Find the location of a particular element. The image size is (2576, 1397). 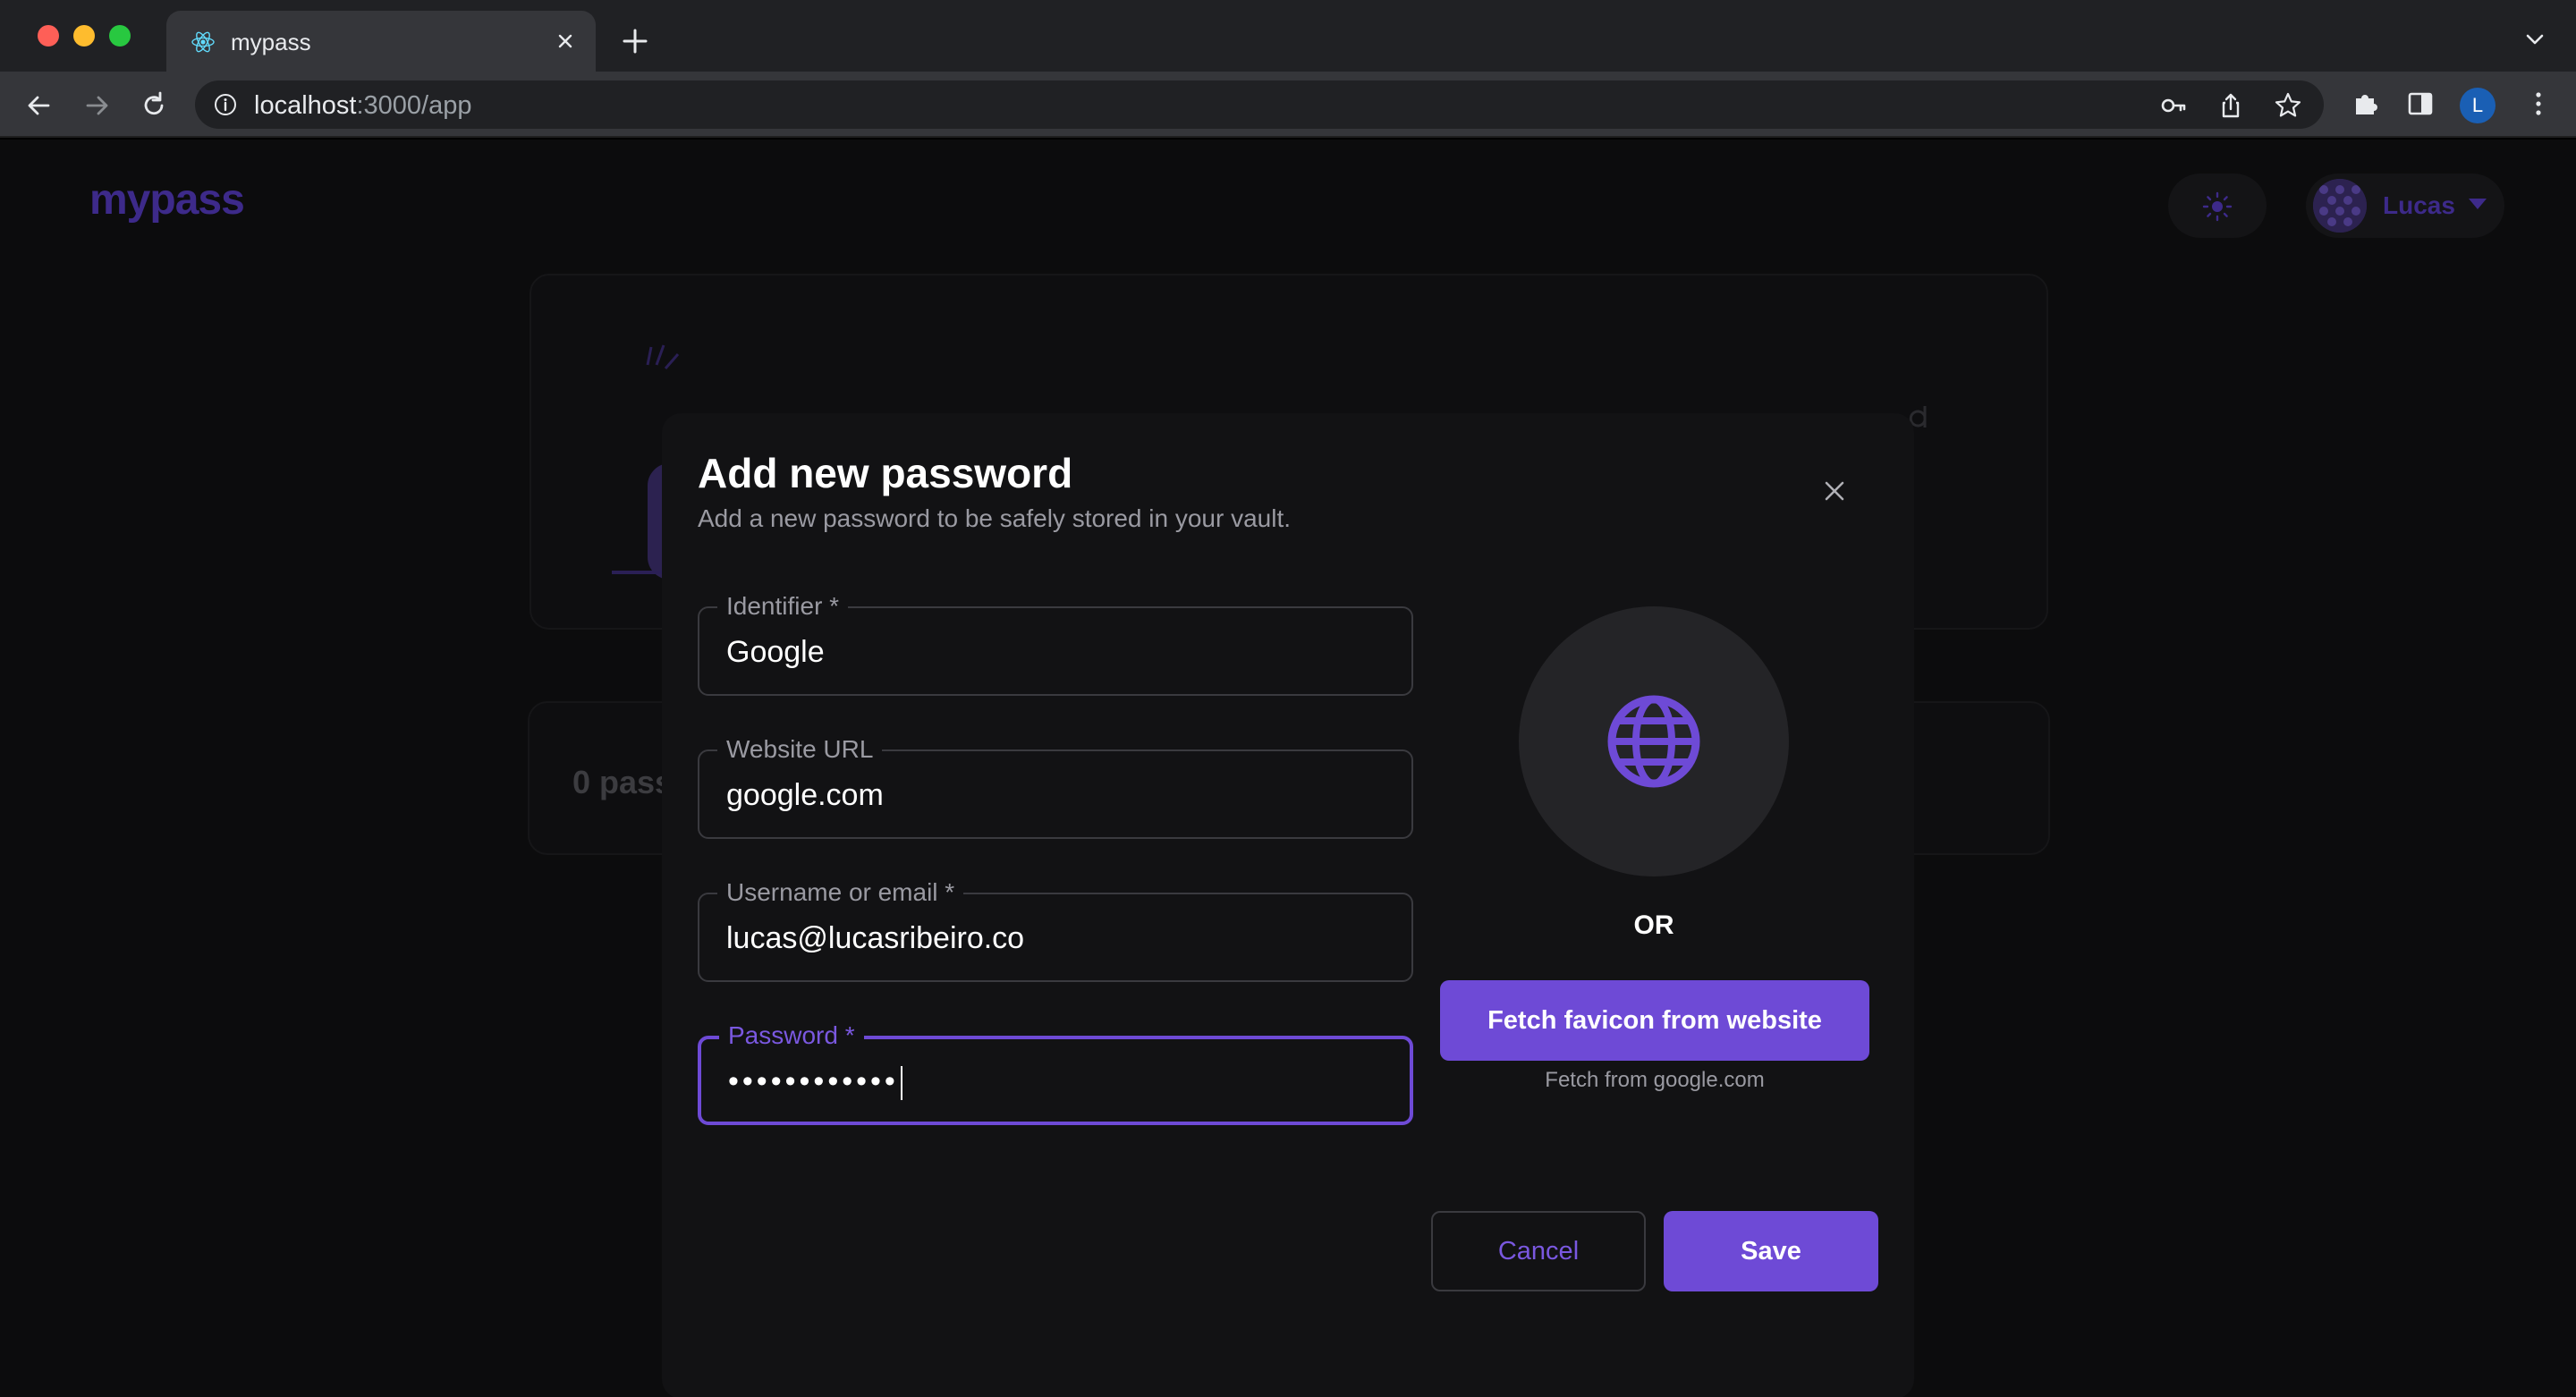

password-value-wrap: •••••••••••• is located at coordinates (815, 1082).